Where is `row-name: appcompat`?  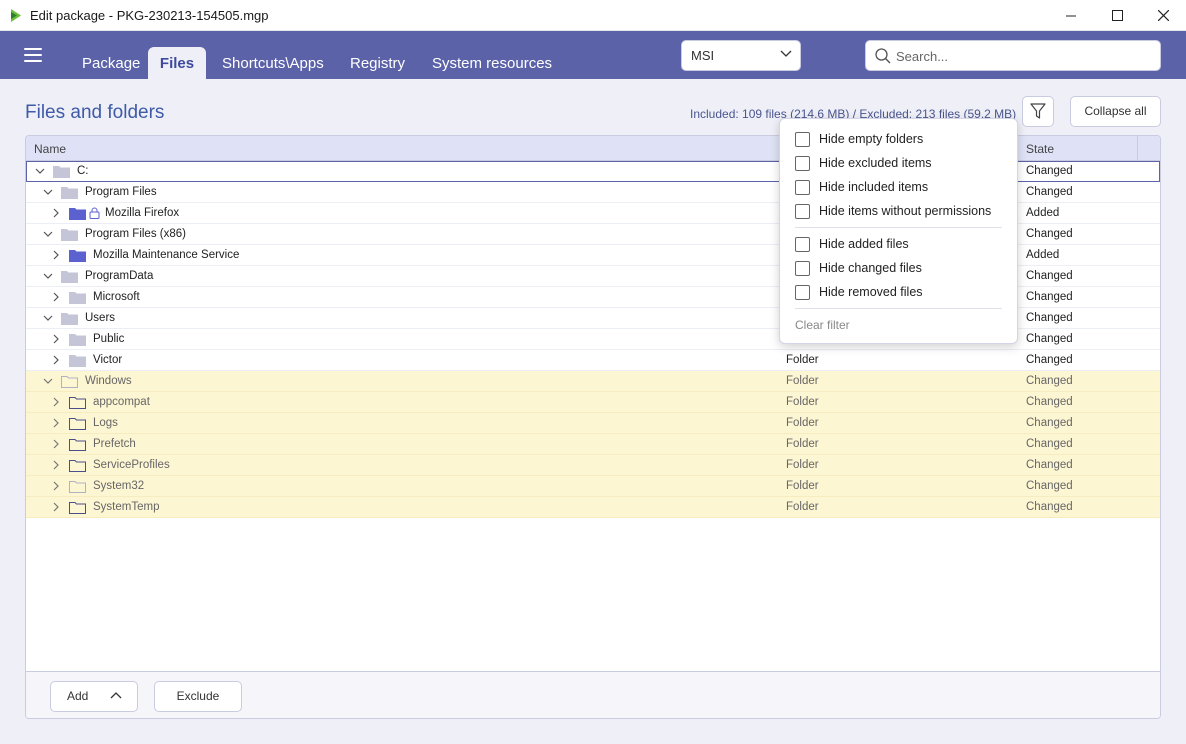
row-name: appcompat is located at coordinates (121, 402).